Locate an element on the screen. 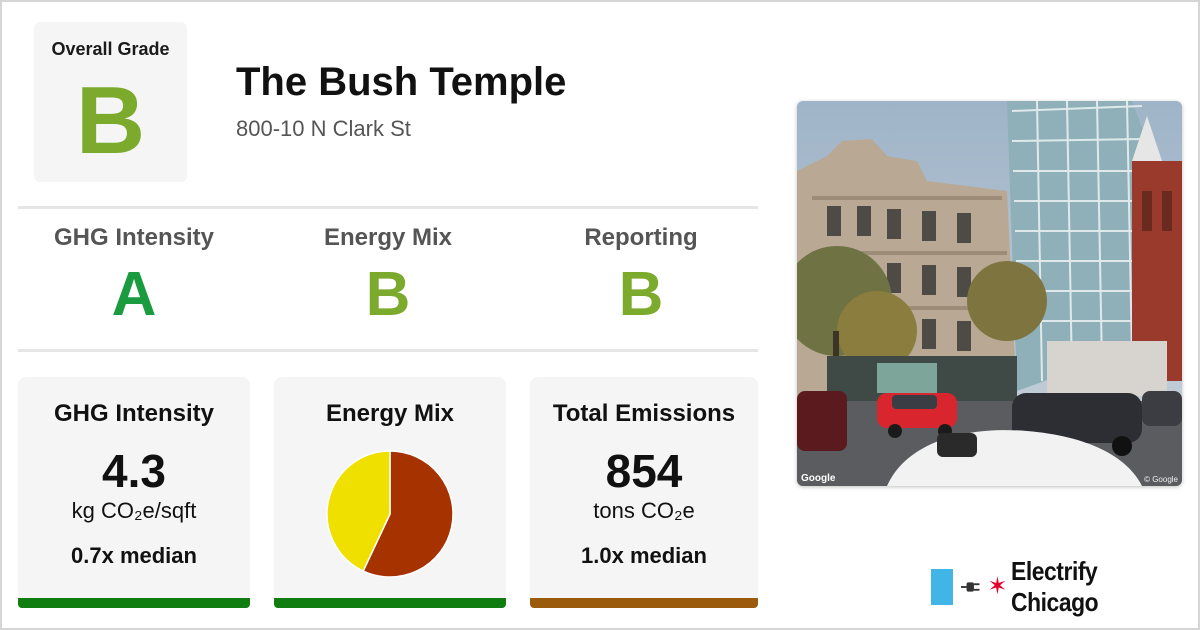 The height and width of the screenshot is (630, 1200). overall-grade-letter: B is located at coordinates (110, 120).